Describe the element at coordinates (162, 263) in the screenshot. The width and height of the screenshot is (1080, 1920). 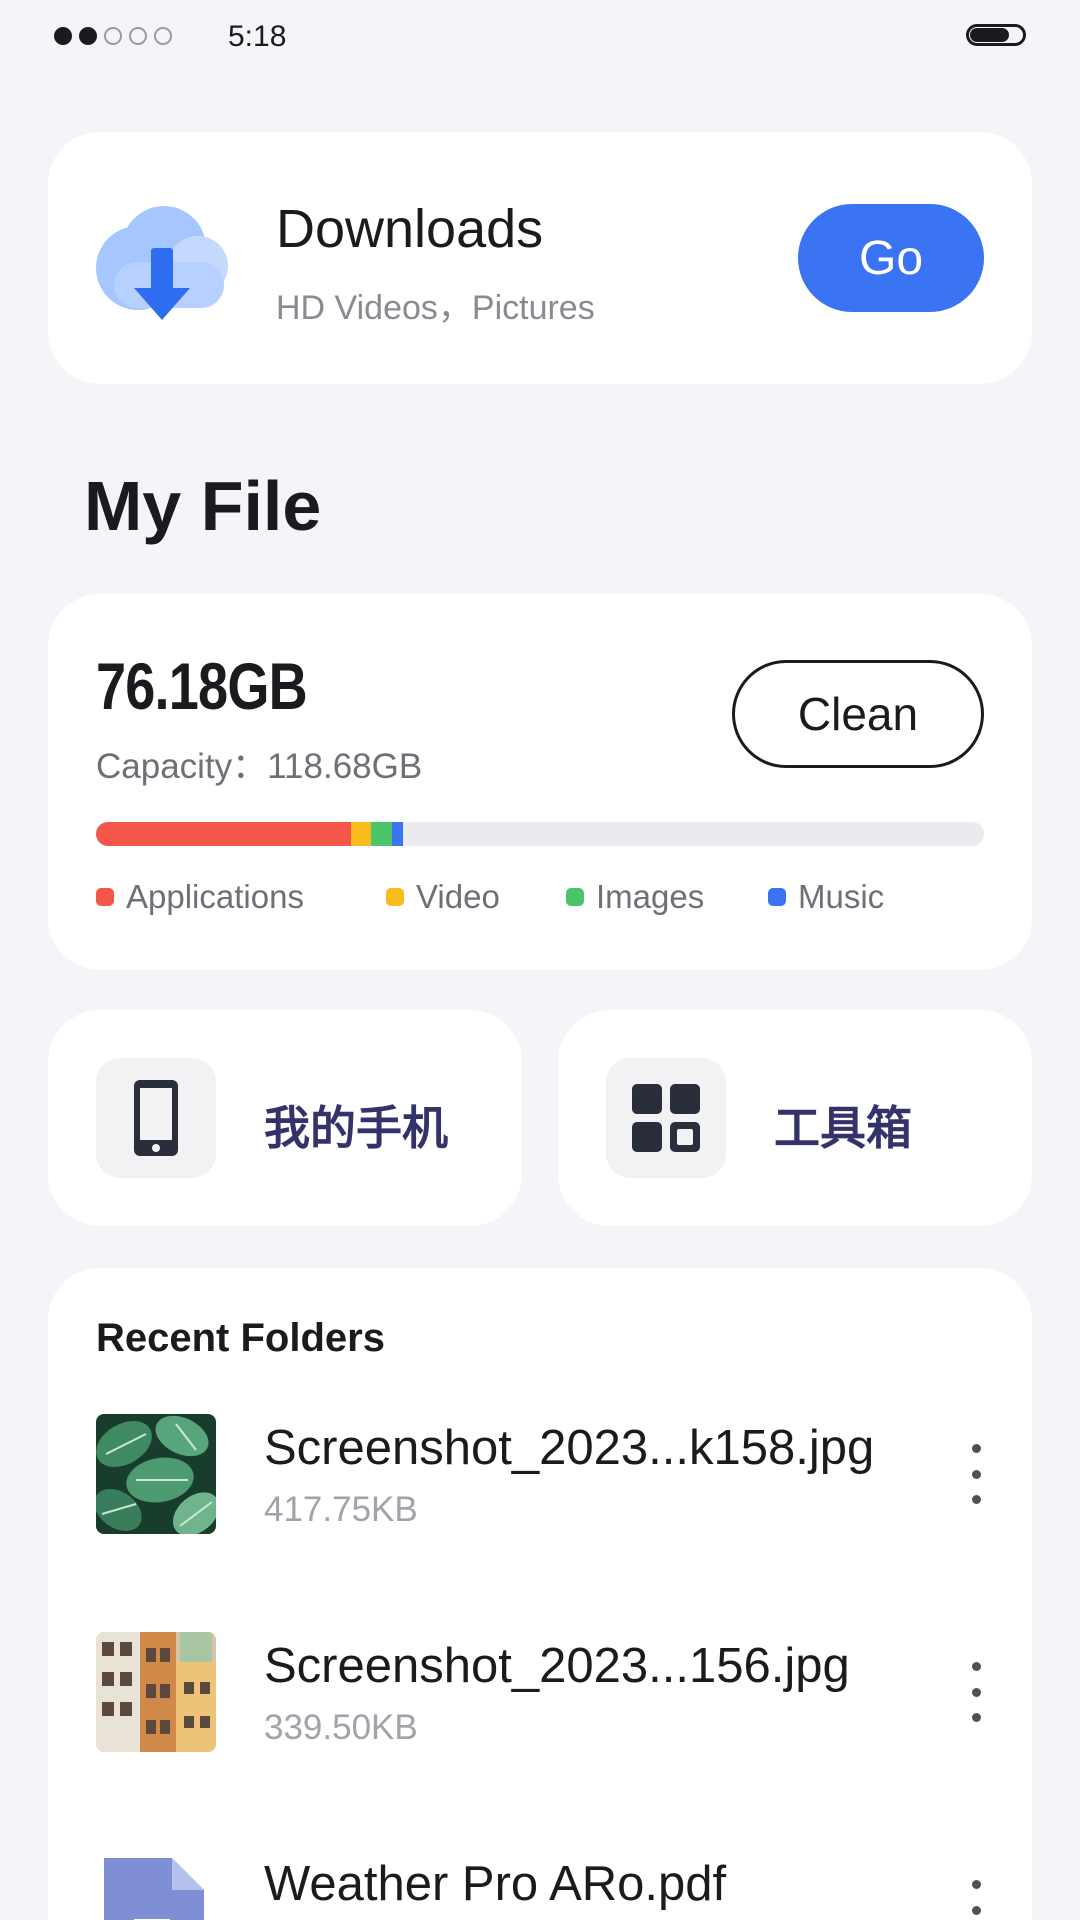
I see `cloud-download-icon` at that location.